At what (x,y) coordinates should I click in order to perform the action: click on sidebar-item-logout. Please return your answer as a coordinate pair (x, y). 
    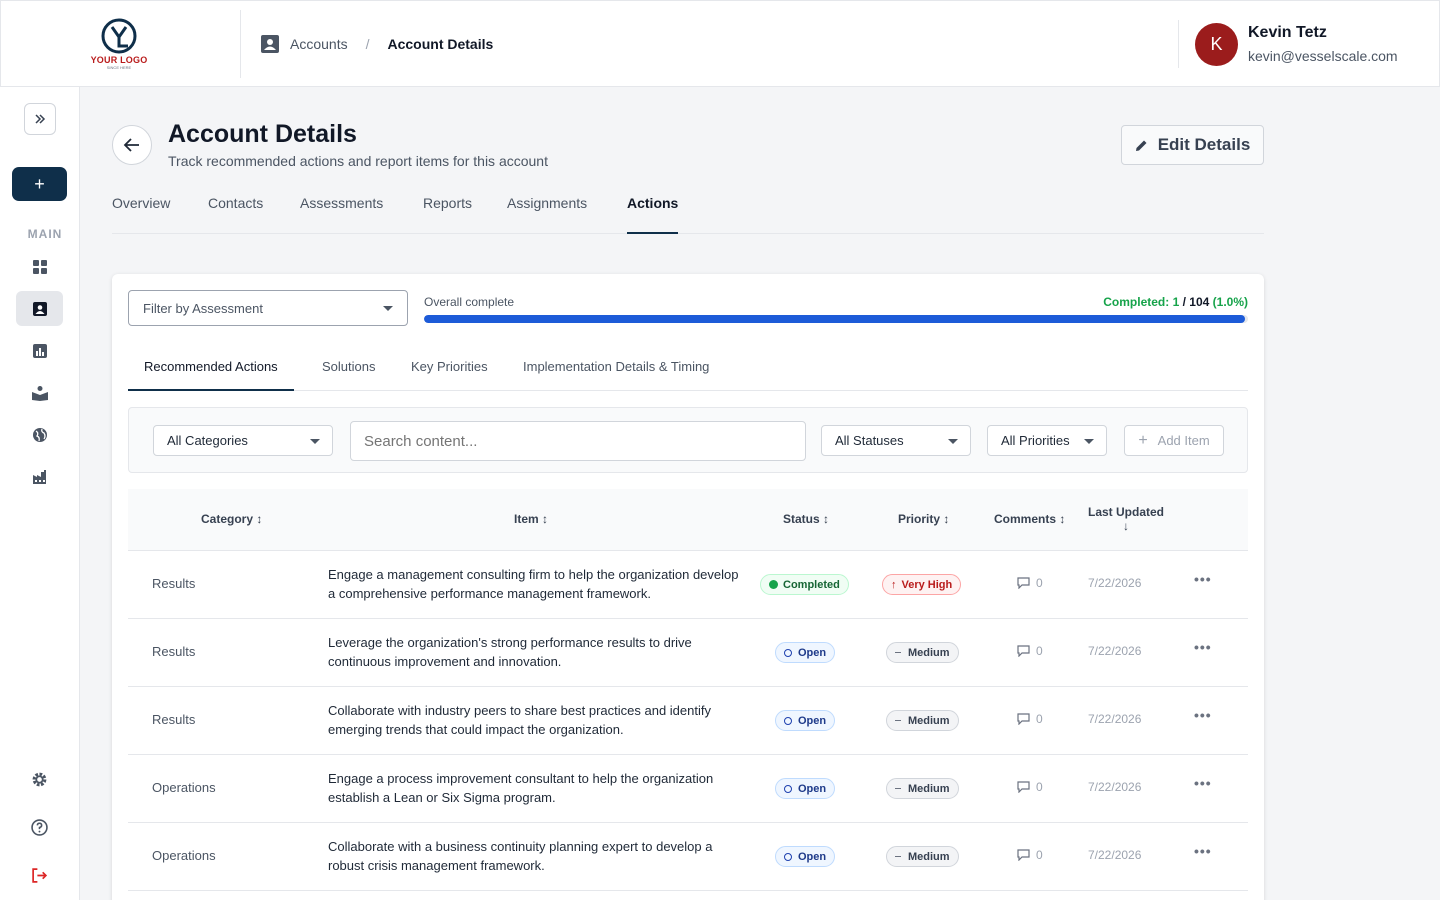
    Looking at the image, I should click on (39, 875).